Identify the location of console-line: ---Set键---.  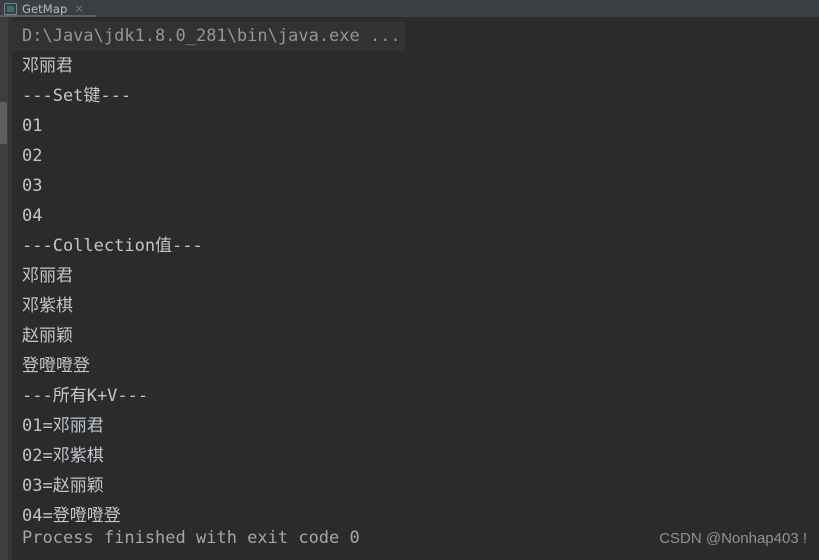
(77, 96).